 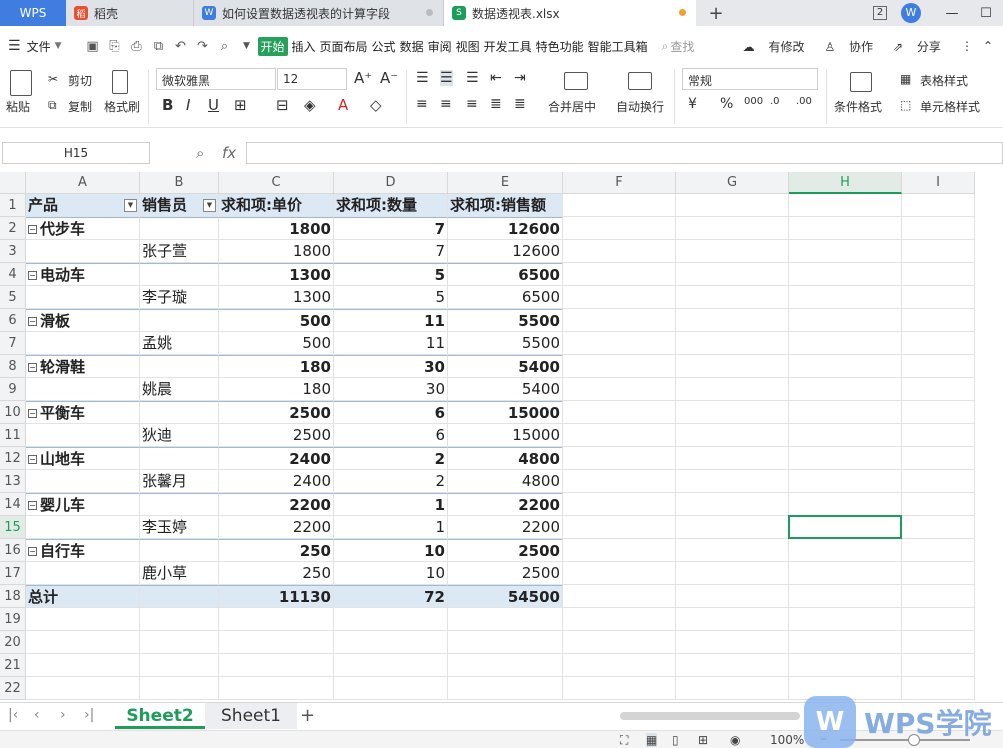 What do you see at coordinates (861, 82) in the screenshot?
I see `conditional-format-icon` at bounding box center [861, 82].